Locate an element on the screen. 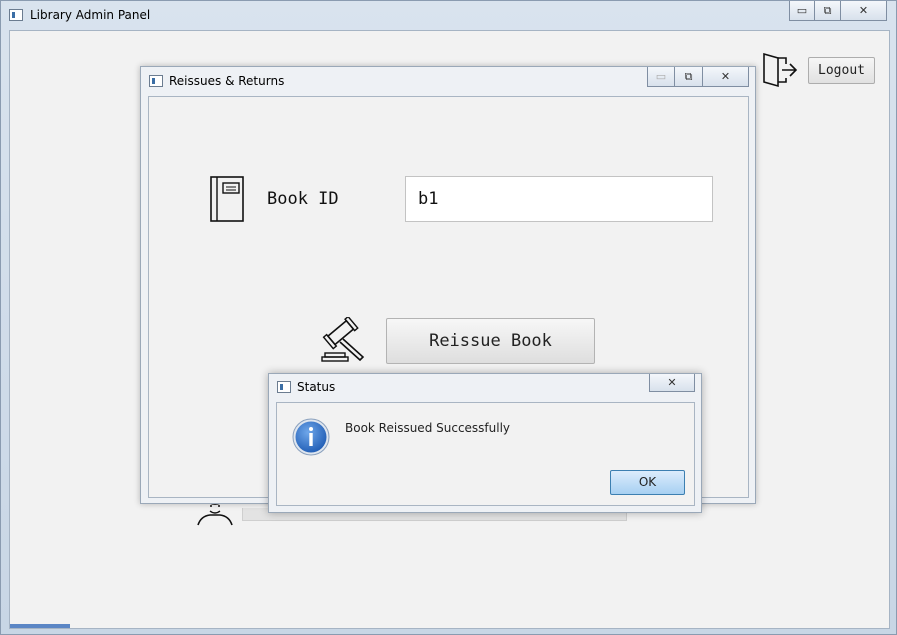  status-window-icon is located at coordinates (284, 387).